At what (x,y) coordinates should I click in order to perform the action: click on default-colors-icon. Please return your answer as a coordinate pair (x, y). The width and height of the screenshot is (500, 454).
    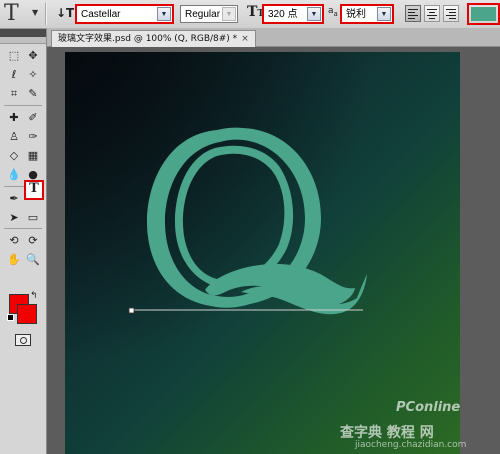
    Looking at the image, I should click on (10, 317).